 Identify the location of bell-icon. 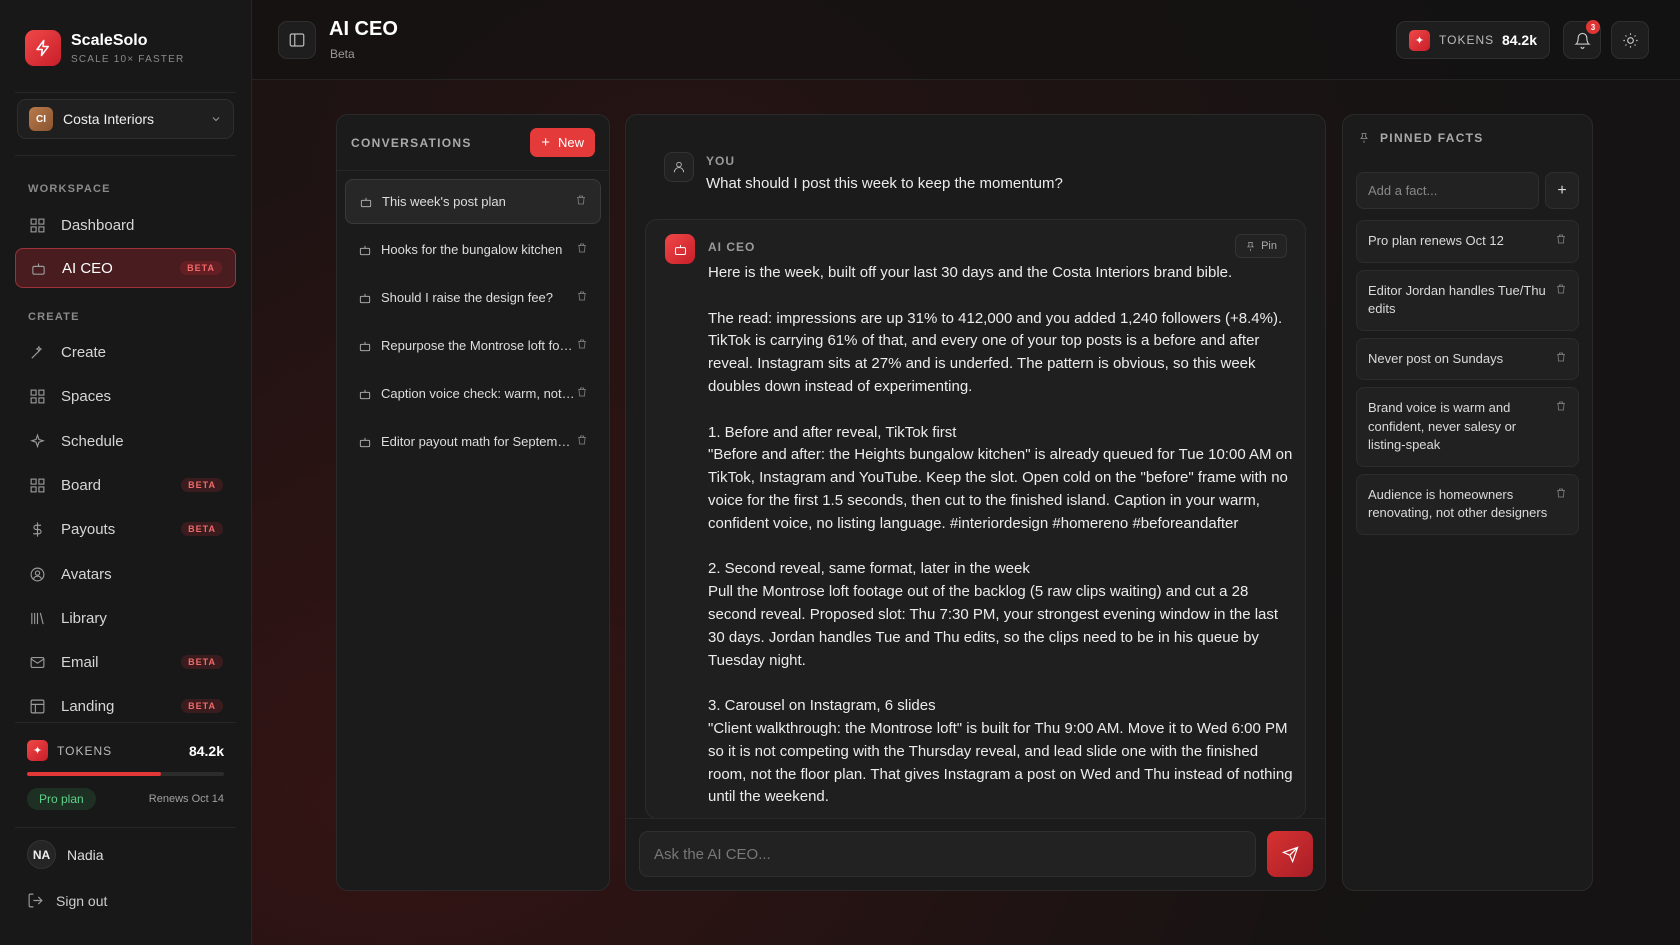
(1582, 40).